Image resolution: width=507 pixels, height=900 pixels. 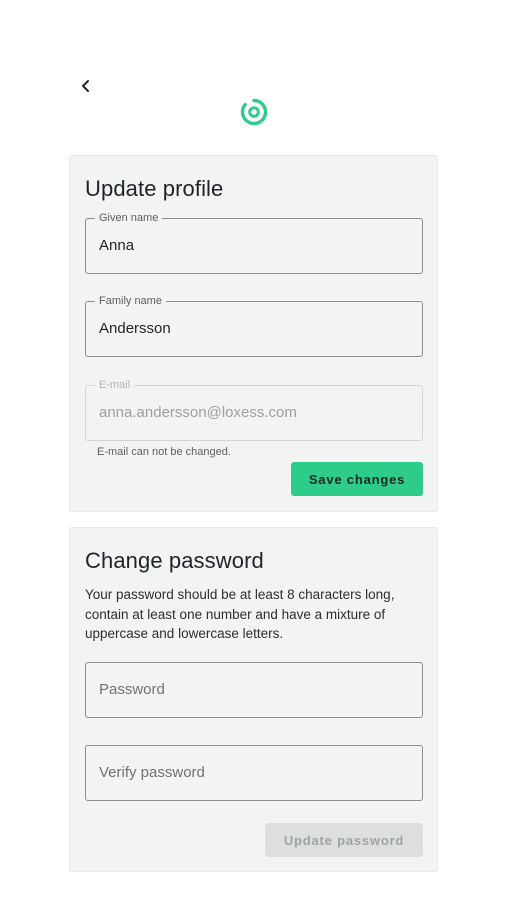 What do you see at coordinates (254, 112) in the screenshot?
I see `loxess-logo-icon` at bounding box center [254, 112].